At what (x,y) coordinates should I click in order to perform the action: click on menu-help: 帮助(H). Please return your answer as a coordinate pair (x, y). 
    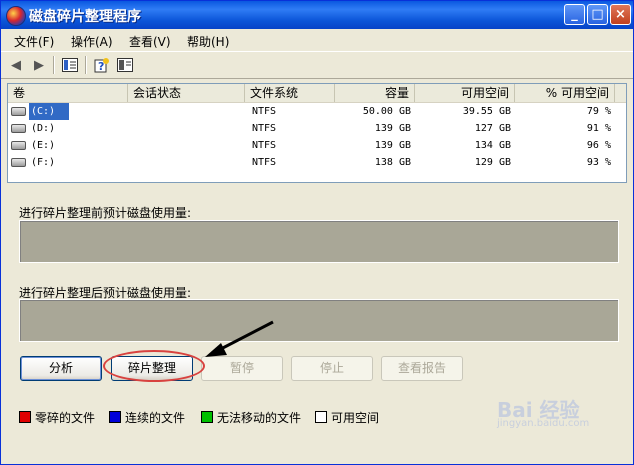
    Looking at the image, I should click on (208, 41).